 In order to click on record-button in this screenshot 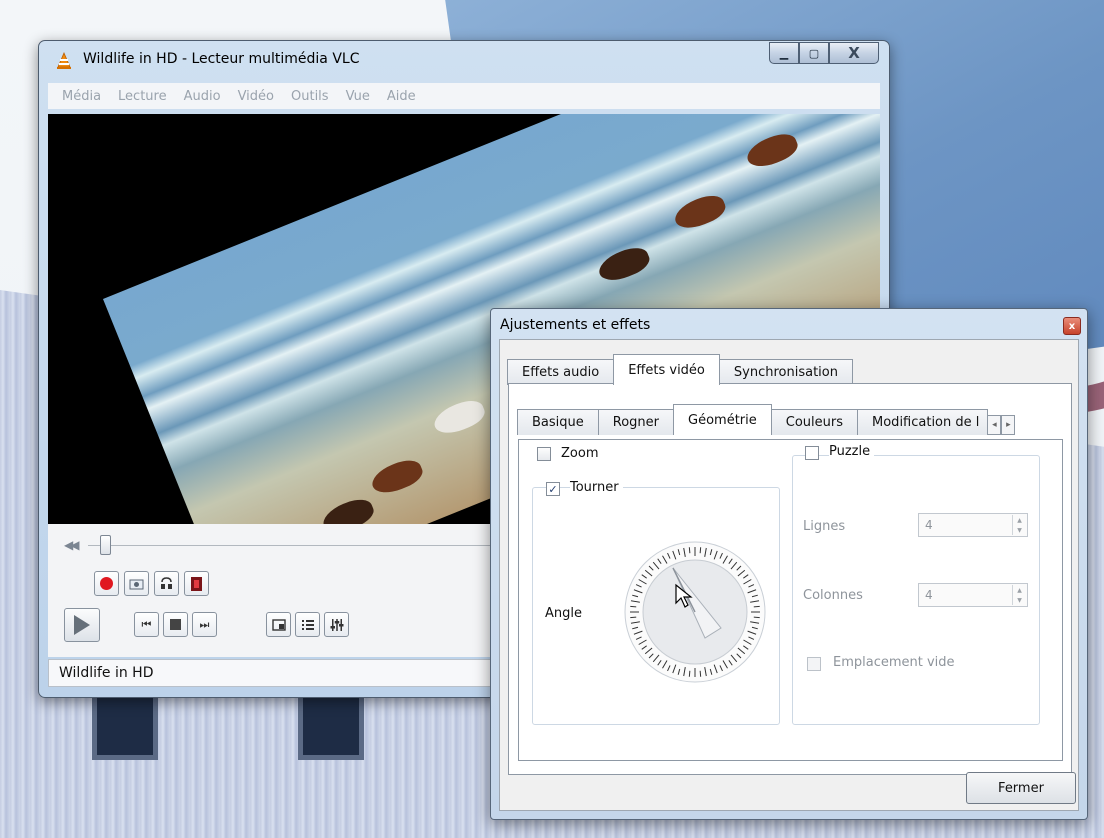, I will do `click(106, 583)`.